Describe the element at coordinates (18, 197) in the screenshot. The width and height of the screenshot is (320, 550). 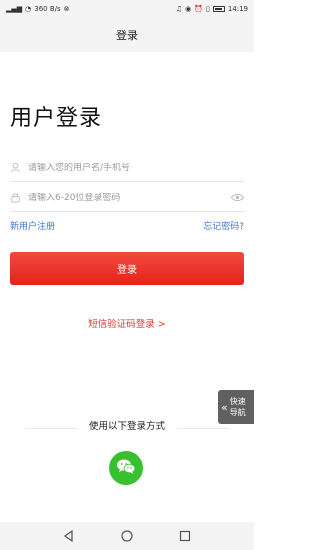
I see `lock-icon` at that location.